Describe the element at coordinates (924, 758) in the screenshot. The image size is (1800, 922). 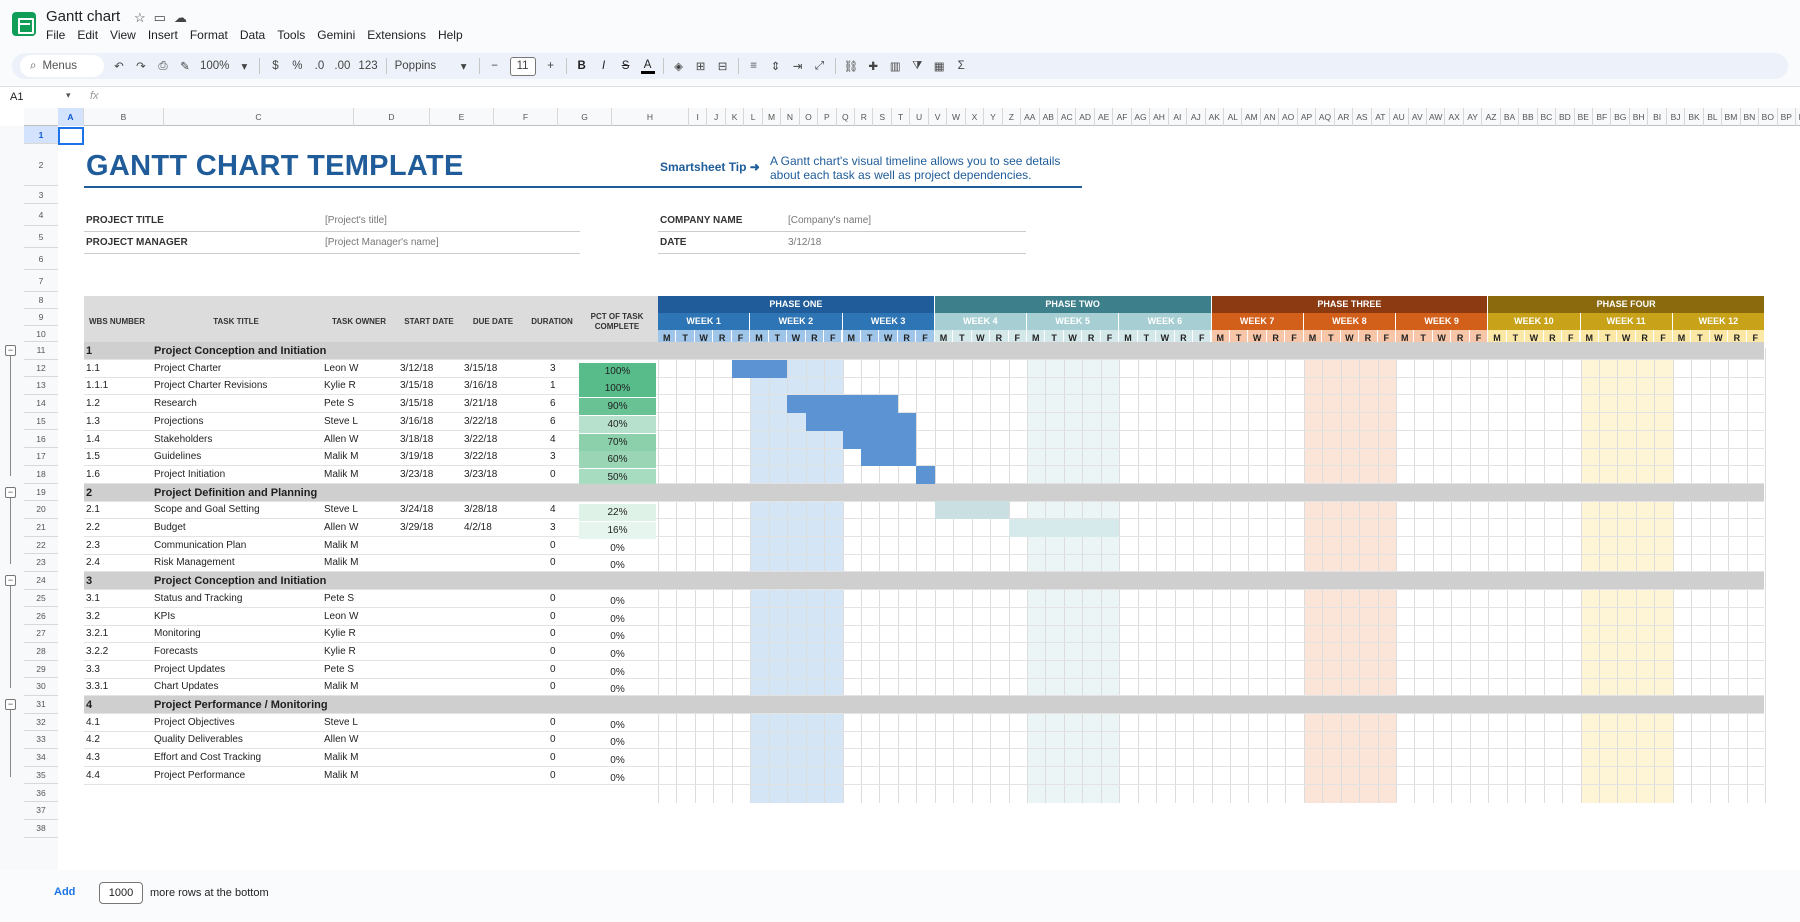
I see `task-row: 4.3 Effort and Cost Tracking Malik M 0 0%` at that location.